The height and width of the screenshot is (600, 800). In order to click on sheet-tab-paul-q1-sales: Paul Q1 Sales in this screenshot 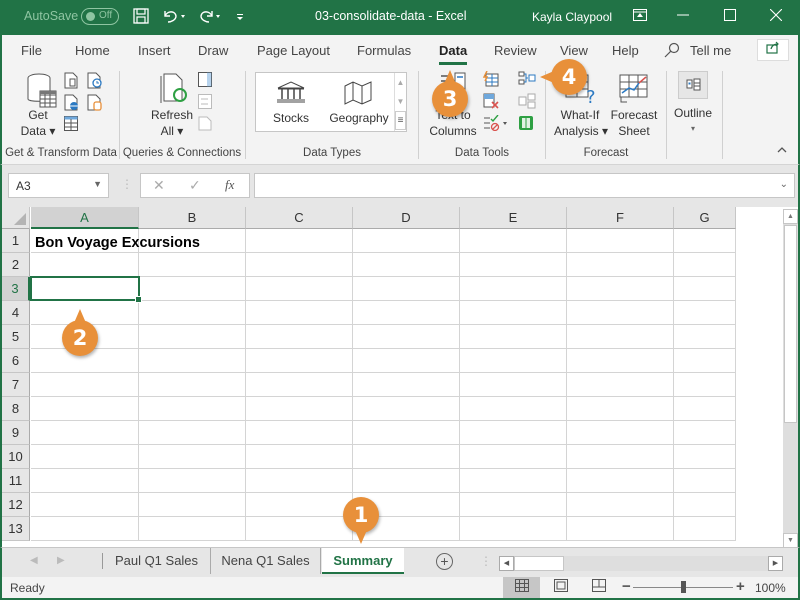, I will do `click(157, 561)`.